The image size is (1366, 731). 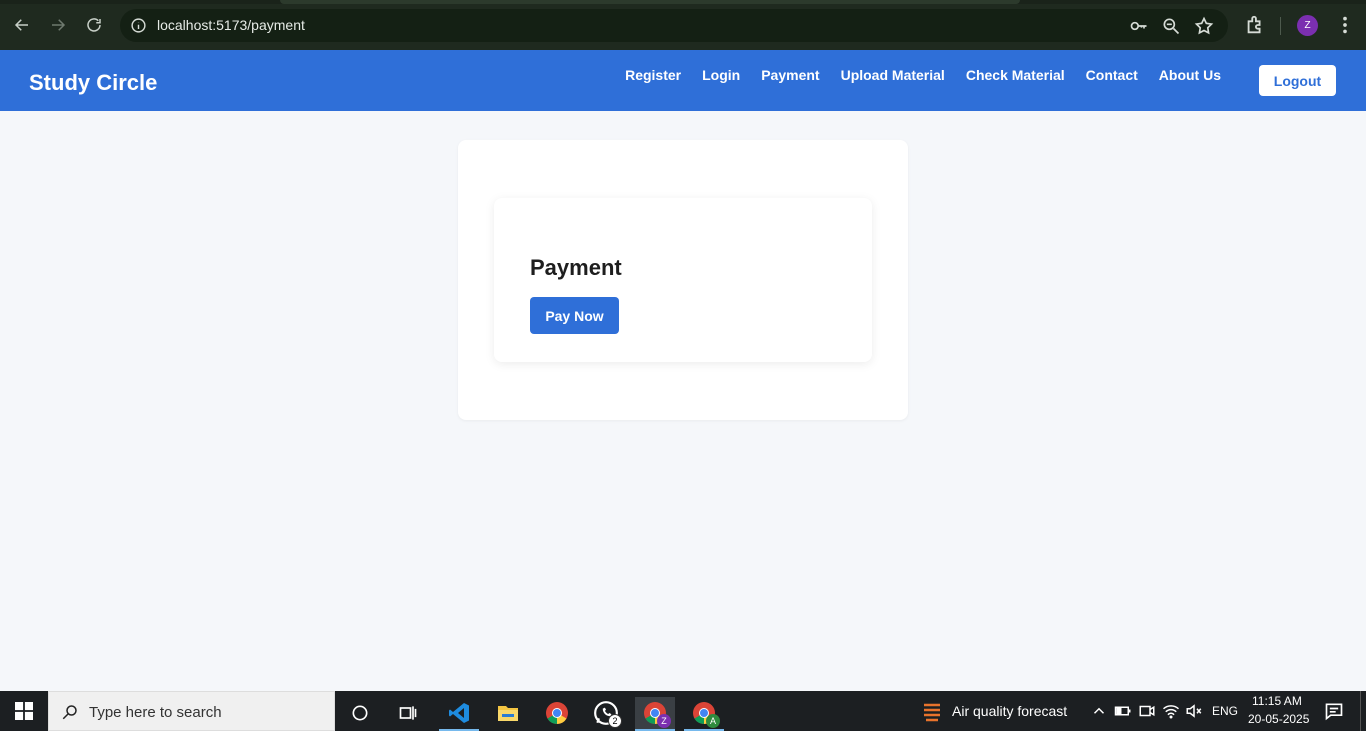 What do you see at coordinates (93, 83) in the screenshot?
I see `brand-title: Study Circle` at bounding box center [93, 83].